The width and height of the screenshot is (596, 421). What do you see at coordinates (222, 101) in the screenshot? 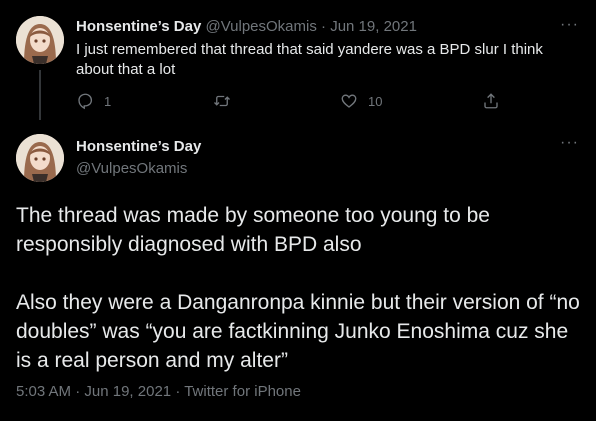
I see `retweet-icon` at bounding box center [222, 101].